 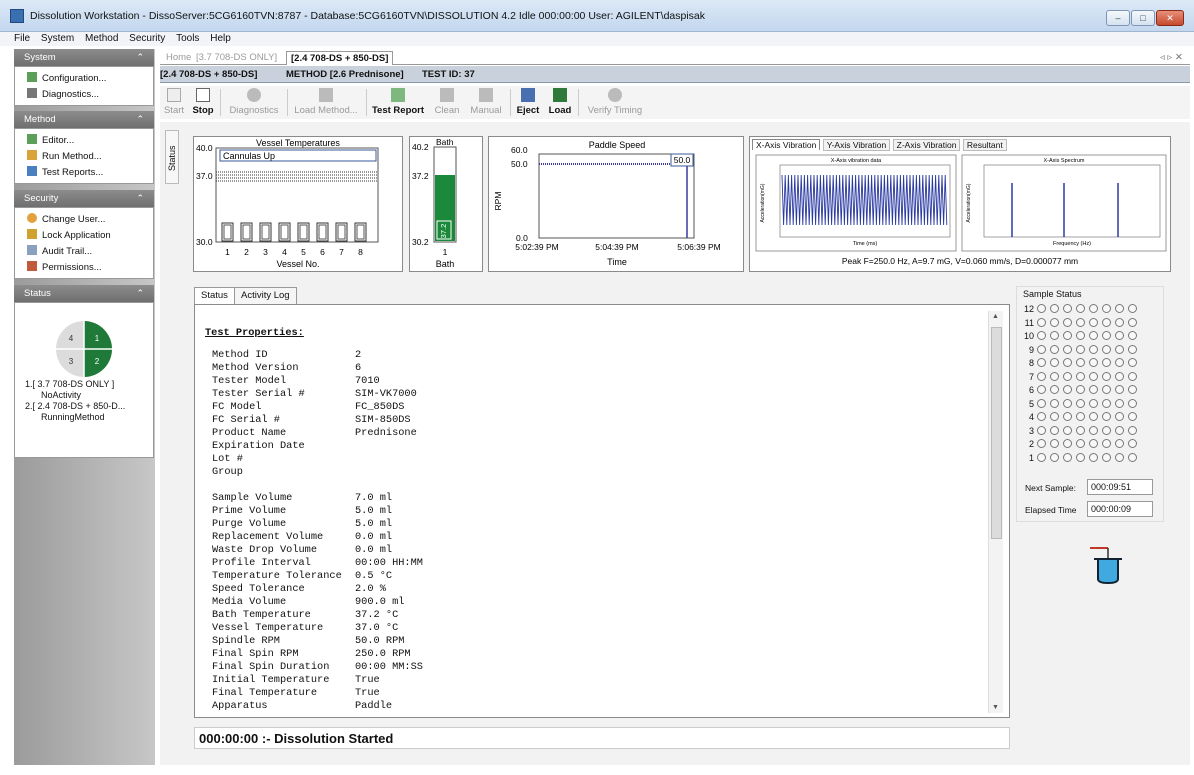 I want to click on bath-chart: 40.2 37.2 30.2 Bath 37.2 1 Bath, so click(x=434, y=203).